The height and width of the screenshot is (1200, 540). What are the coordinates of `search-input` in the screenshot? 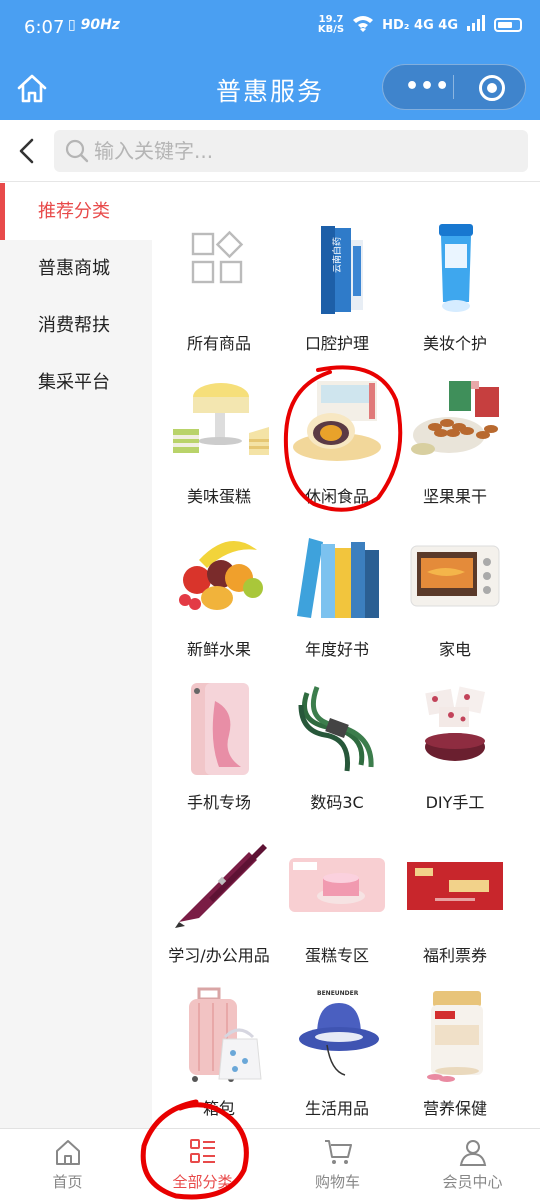 It's located at (304, 151).